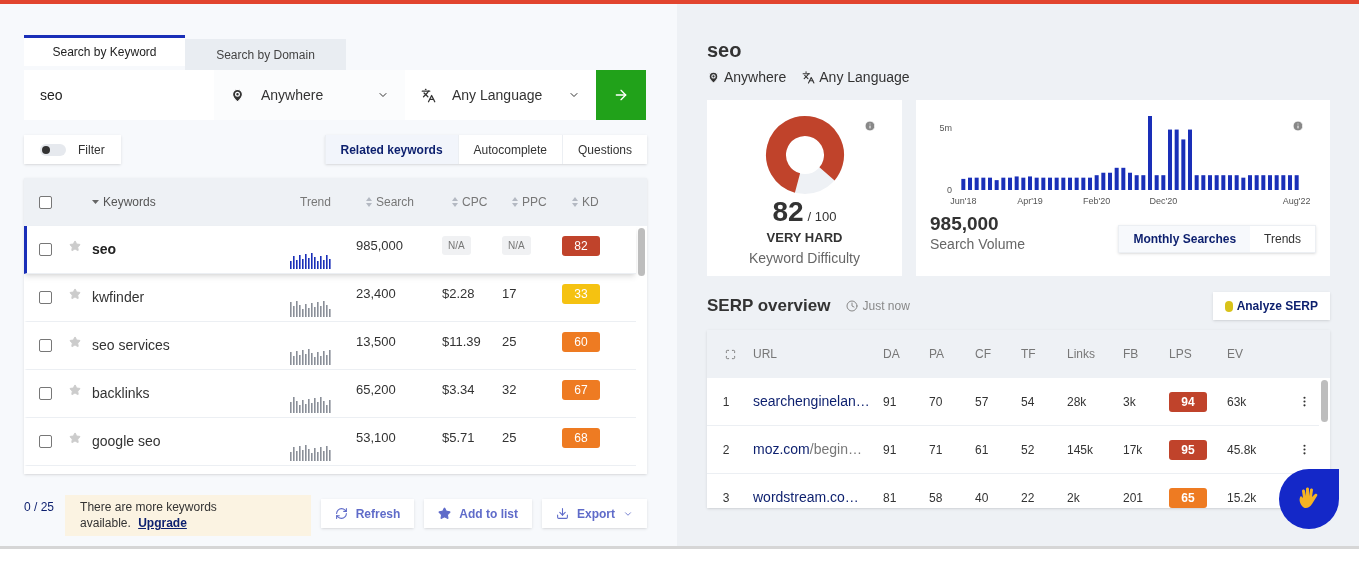 The width and height of the screenshot is (1359, 585). I want to click on metric-value: 91, so click(890, 450).